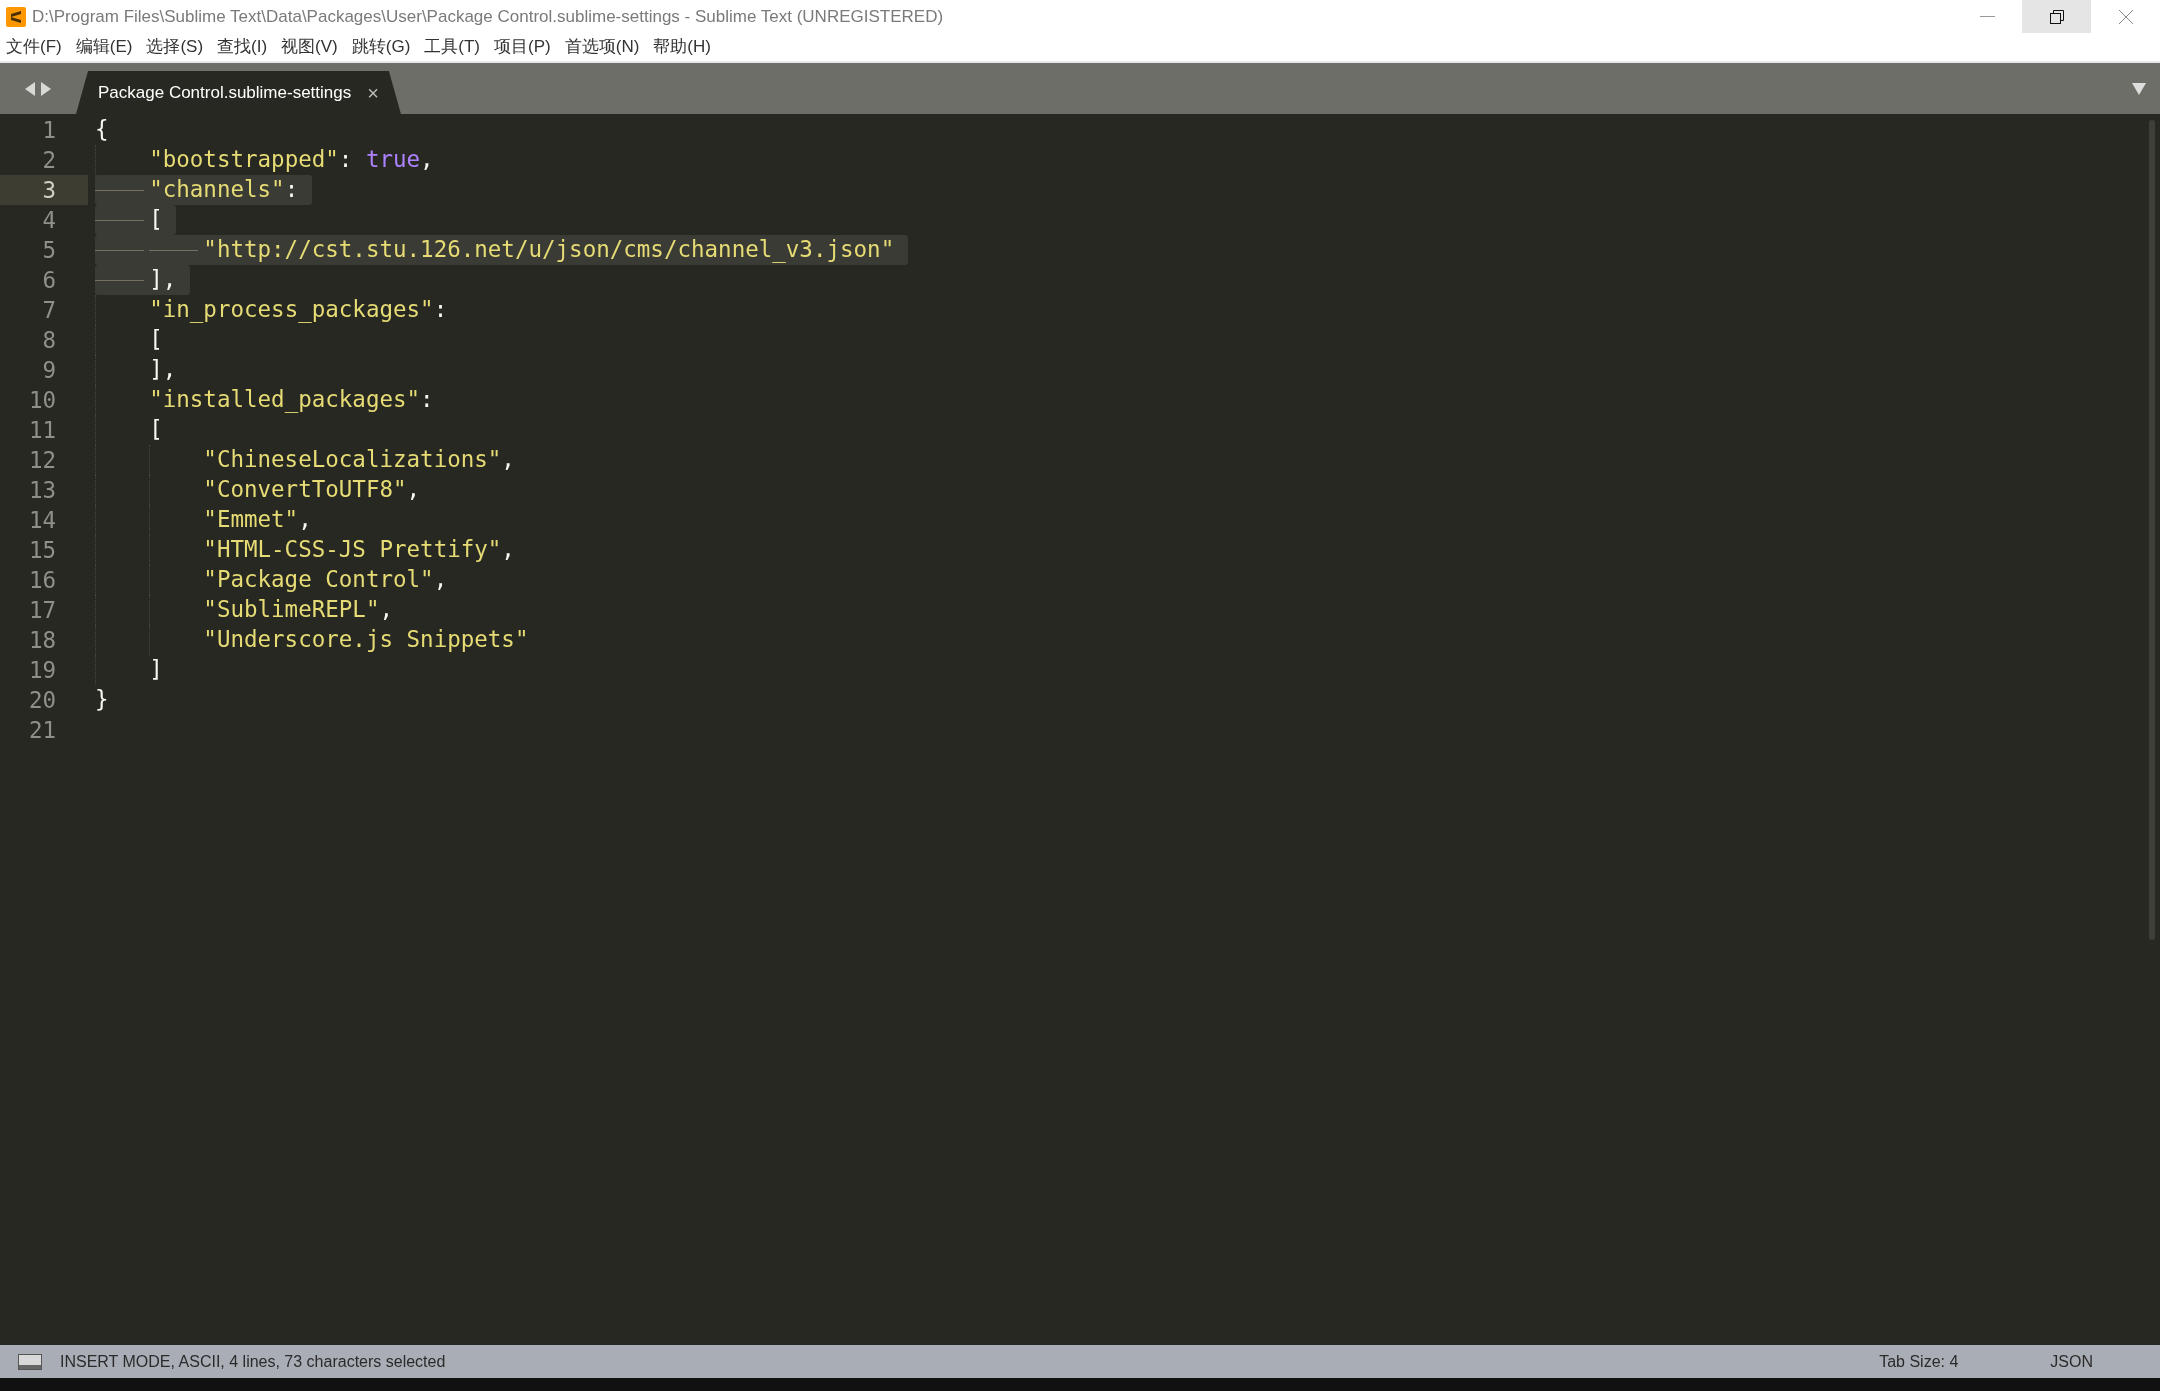  Describe the element at coordinates (318, 580) in the screenshot. I see `code-token: "Package Control"` at that location.